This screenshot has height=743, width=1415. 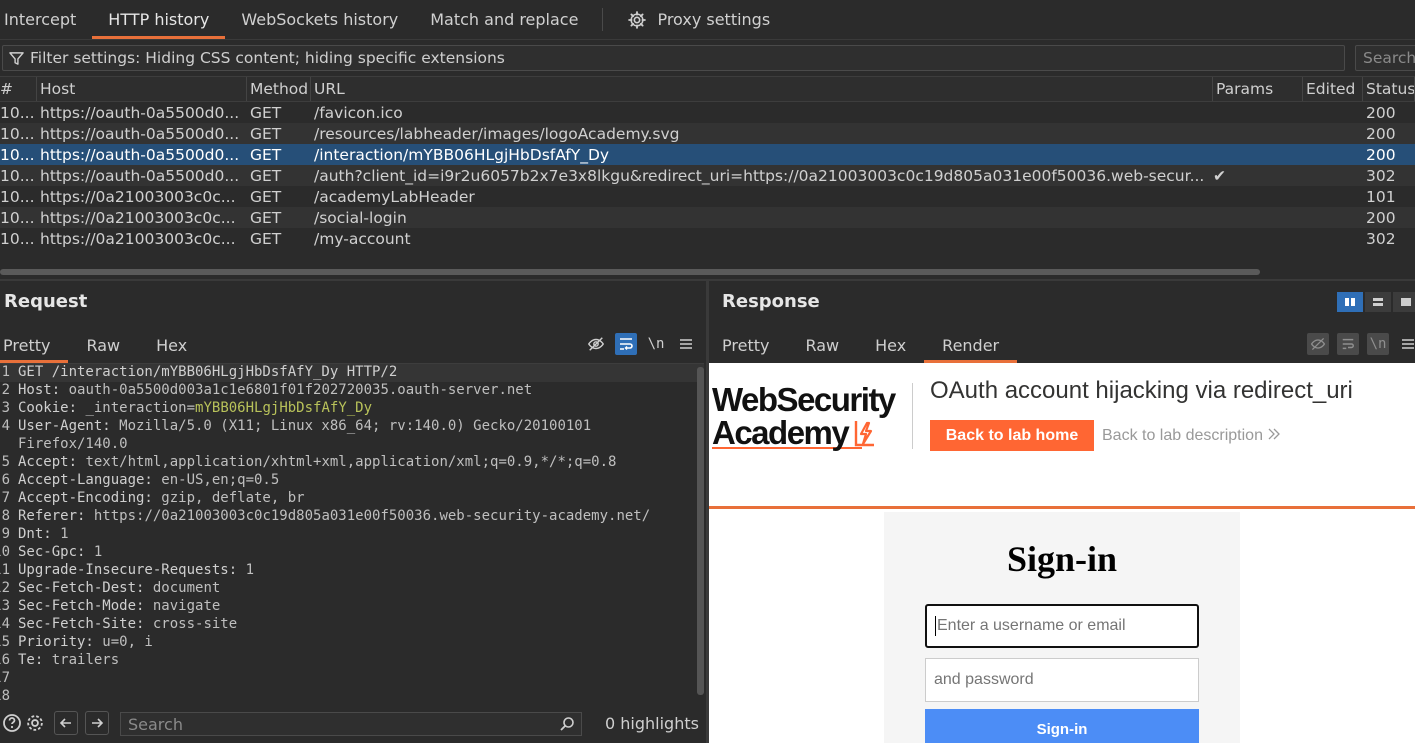 What do you see at coordinates (18, 89) in the screenshot?
I see `col-number: #` at bounding box center [18, 89].